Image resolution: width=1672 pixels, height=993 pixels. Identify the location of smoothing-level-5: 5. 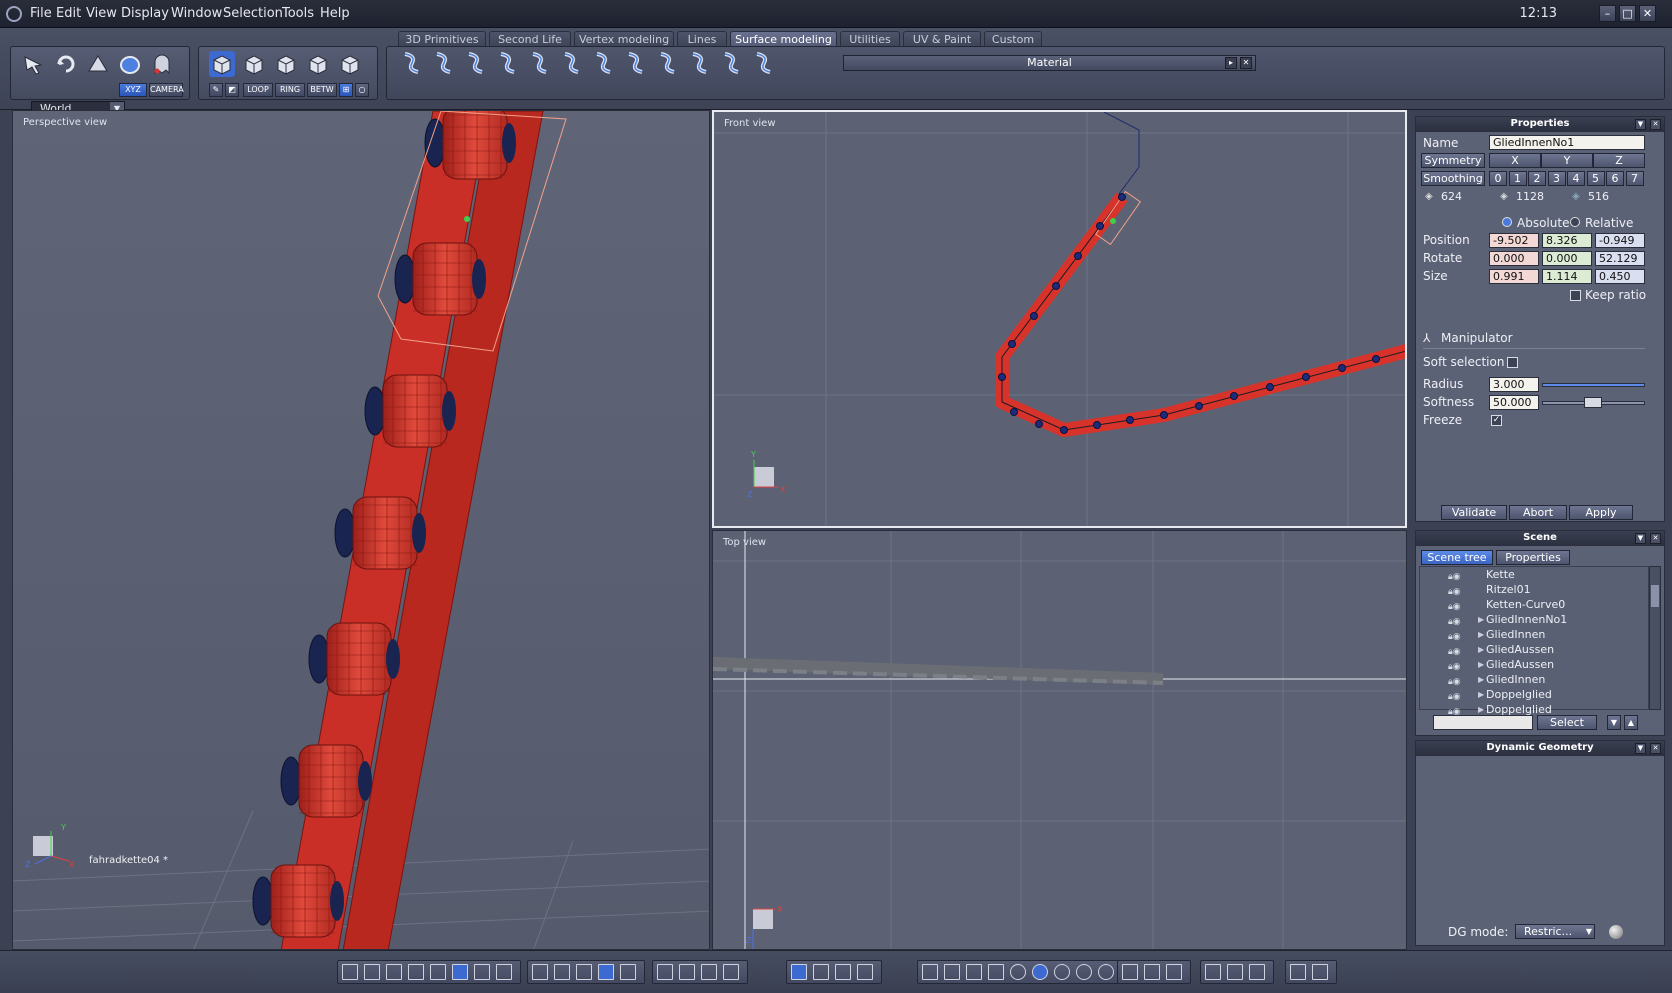
(1595, 178).